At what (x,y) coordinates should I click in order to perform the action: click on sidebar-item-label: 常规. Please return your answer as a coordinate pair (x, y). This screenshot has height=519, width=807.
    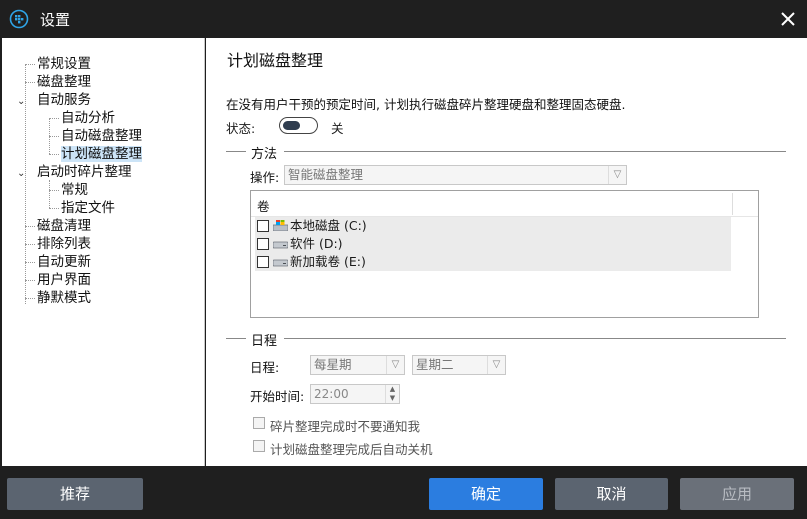
    Looking at the image, I should click on (74, 190).